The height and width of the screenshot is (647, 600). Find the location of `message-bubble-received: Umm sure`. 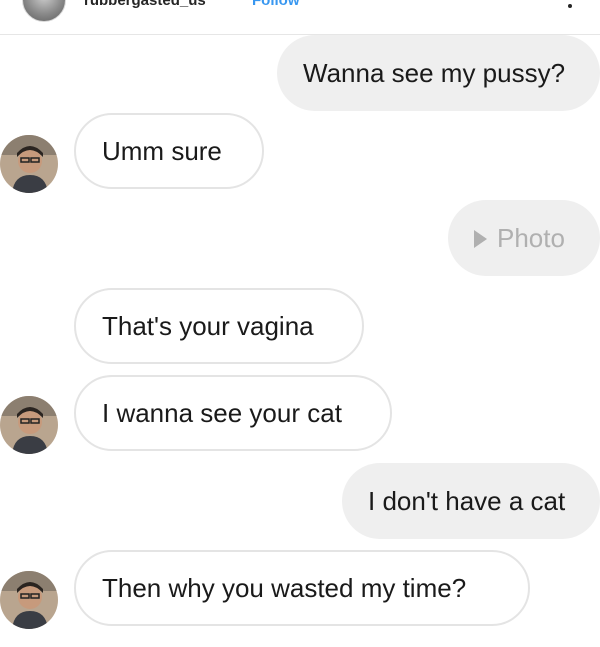

message-bubble-received: Umm sure is located at coordinates (169, 151).